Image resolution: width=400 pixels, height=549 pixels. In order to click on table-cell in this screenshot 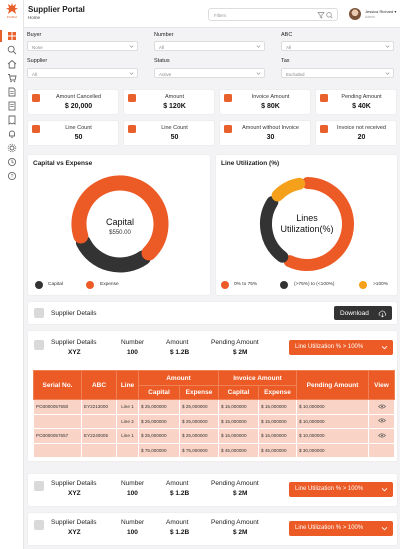, I will do `click(99, 421)`.